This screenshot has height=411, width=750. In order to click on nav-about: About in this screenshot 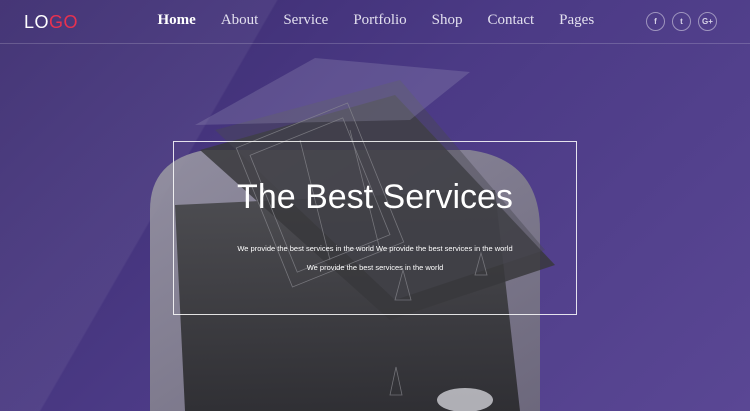, I will do `click(240, 20)`.